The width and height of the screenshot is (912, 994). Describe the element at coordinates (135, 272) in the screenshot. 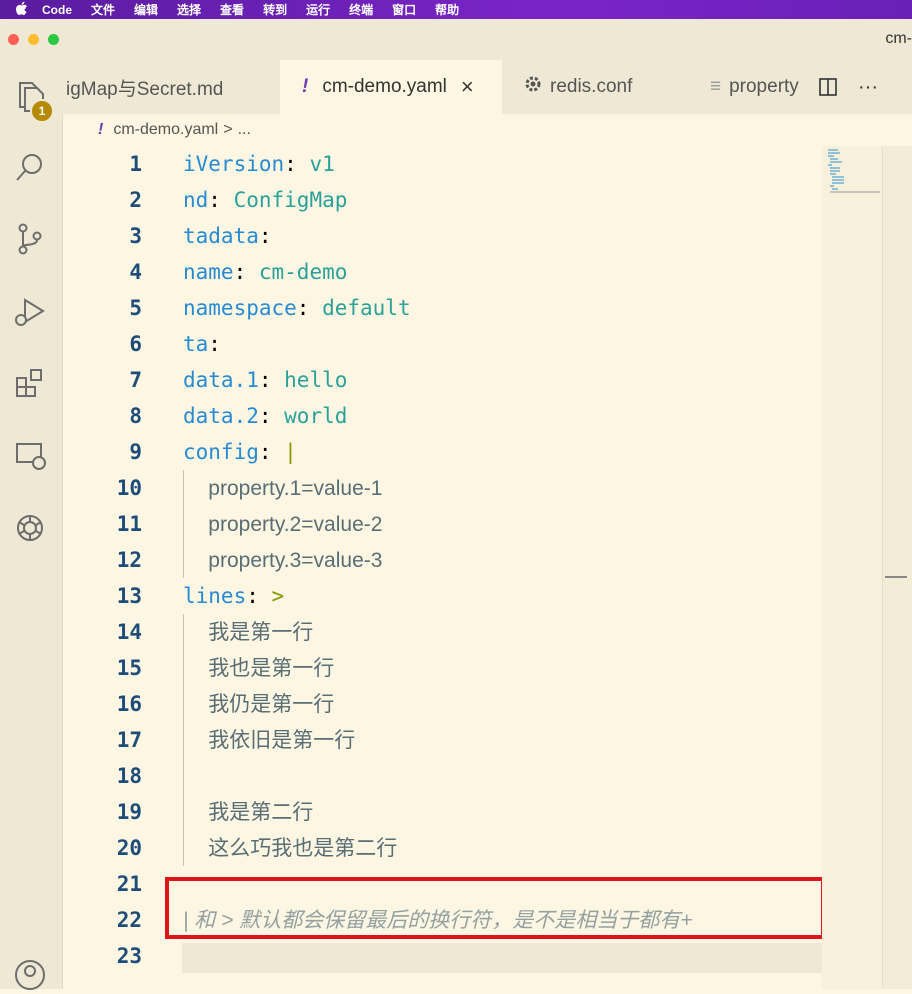

I see `line-number: 4` at that location.